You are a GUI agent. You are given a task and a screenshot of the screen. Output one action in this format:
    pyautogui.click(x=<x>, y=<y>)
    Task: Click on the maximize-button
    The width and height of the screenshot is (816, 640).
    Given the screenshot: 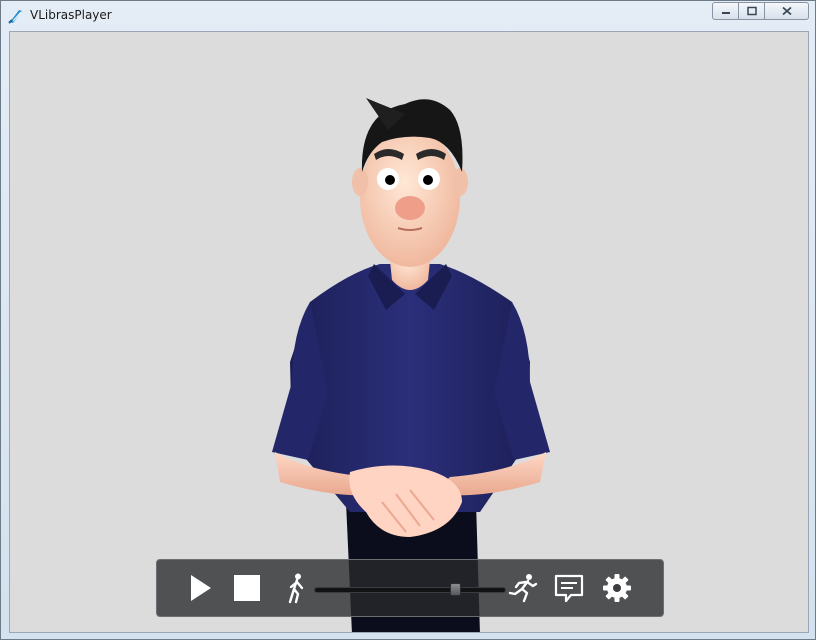 What is the action you would take?
    pyautogui.click(x=752, y=11)
    